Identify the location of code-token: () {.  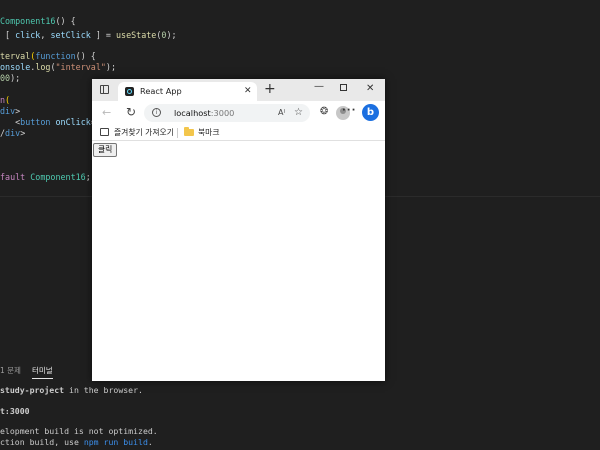
(65, 21).